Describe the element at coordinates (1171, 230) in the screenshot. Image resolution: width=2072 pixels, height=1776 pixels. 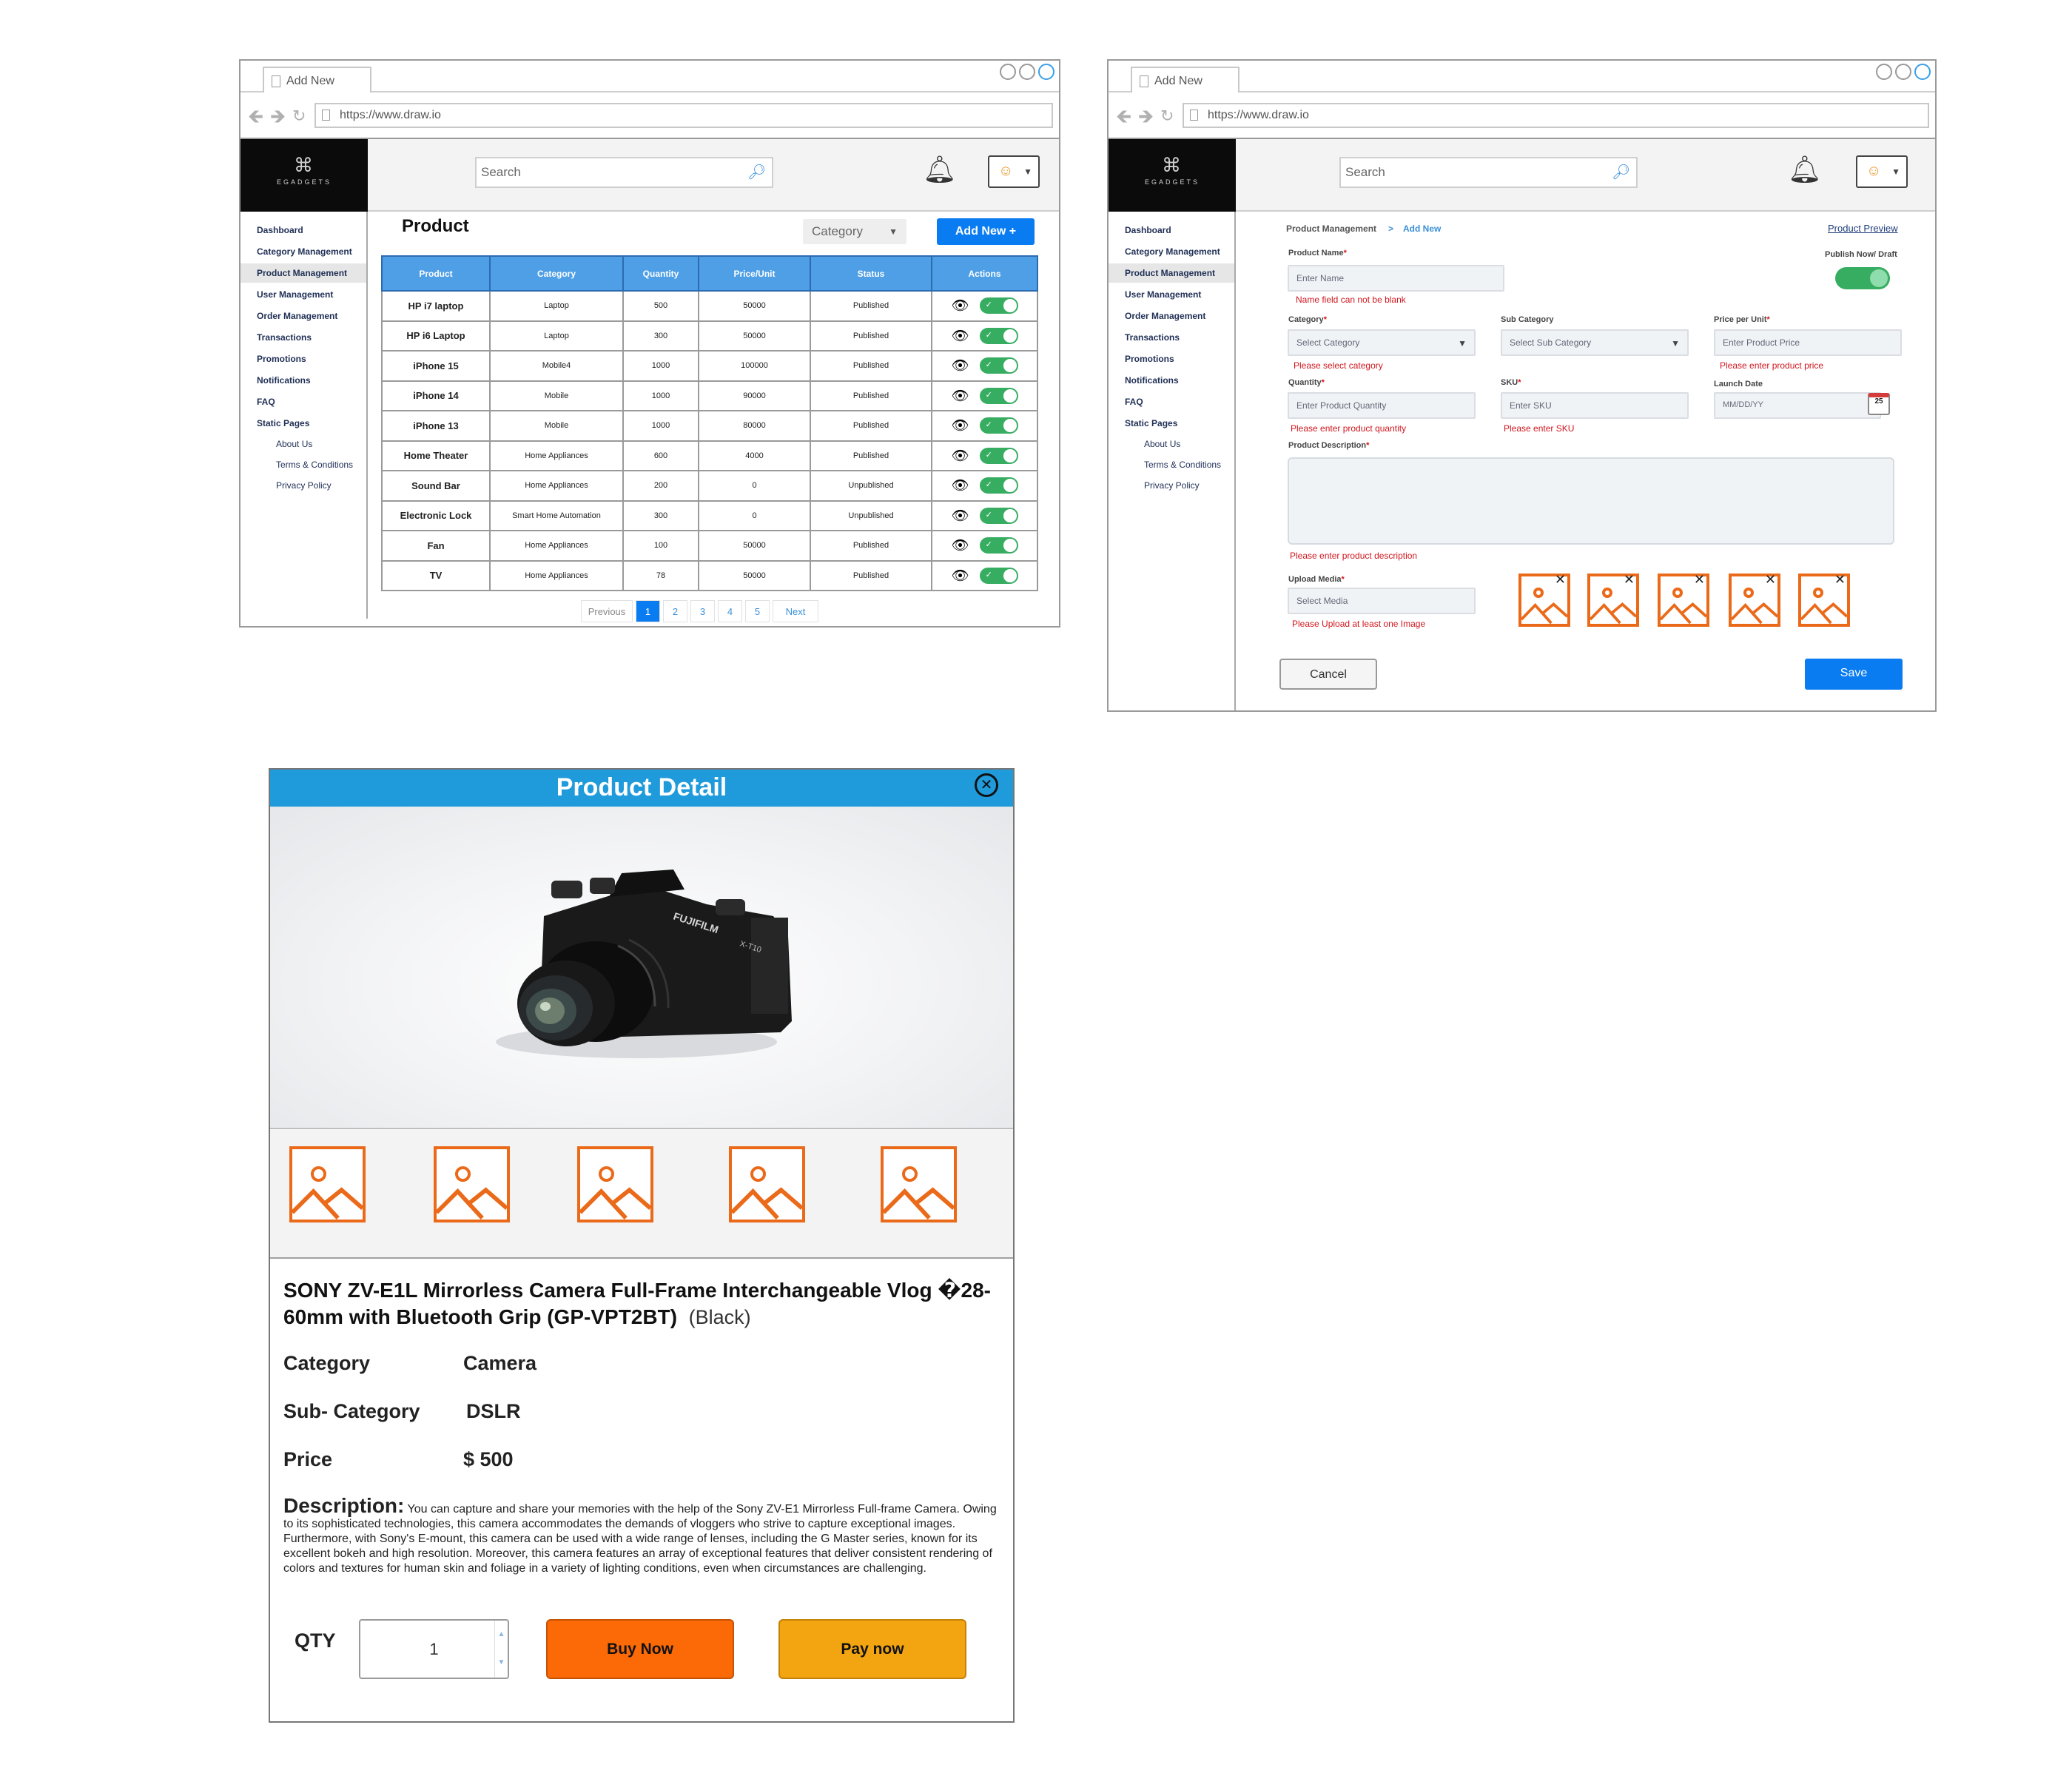
I see `sidebar-item-dashboard: Dashboard` at that location.